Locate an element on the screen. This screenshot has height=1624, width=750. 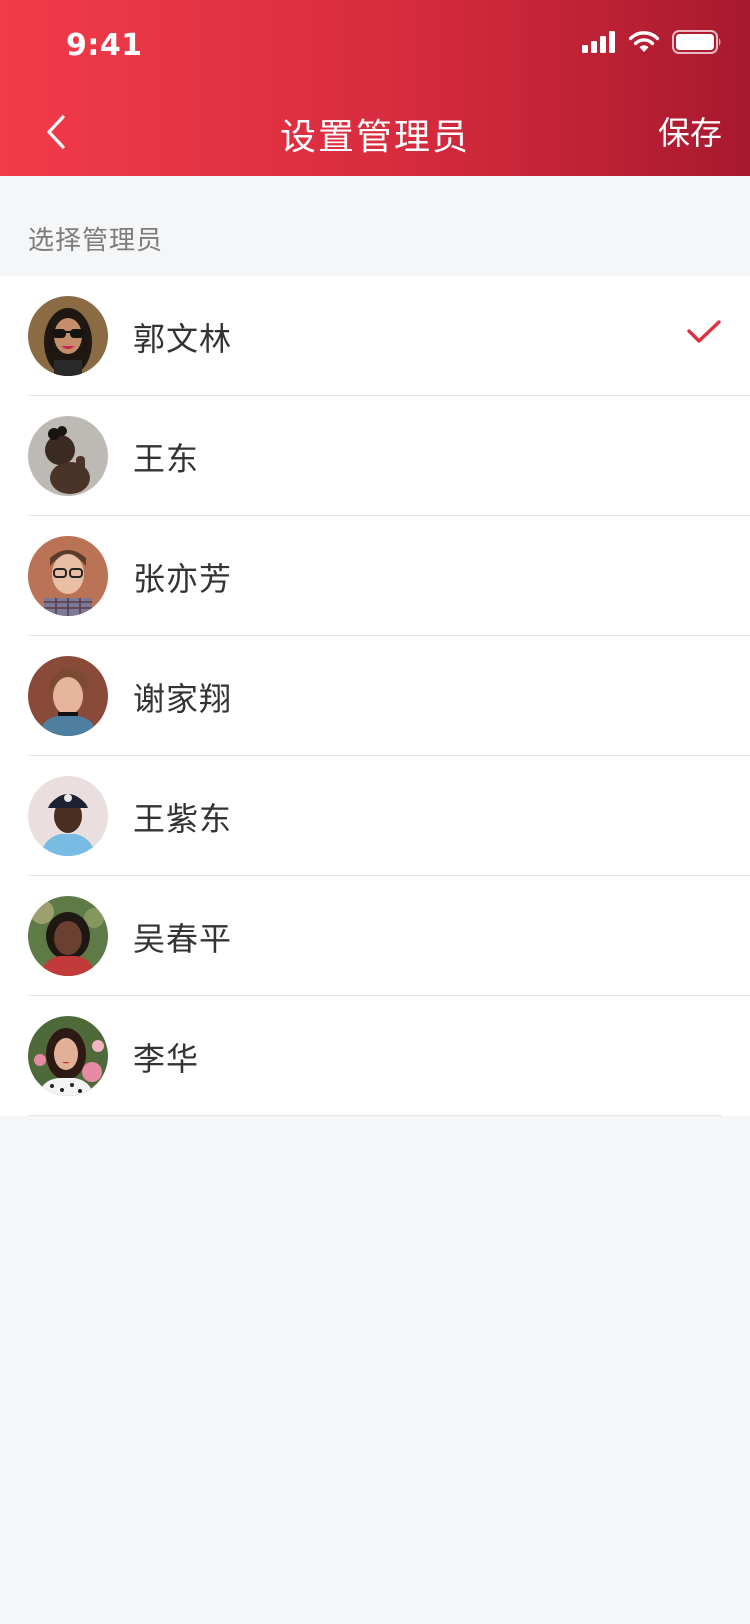
status-bar: 9:41 is located at coordinates (375, 44).